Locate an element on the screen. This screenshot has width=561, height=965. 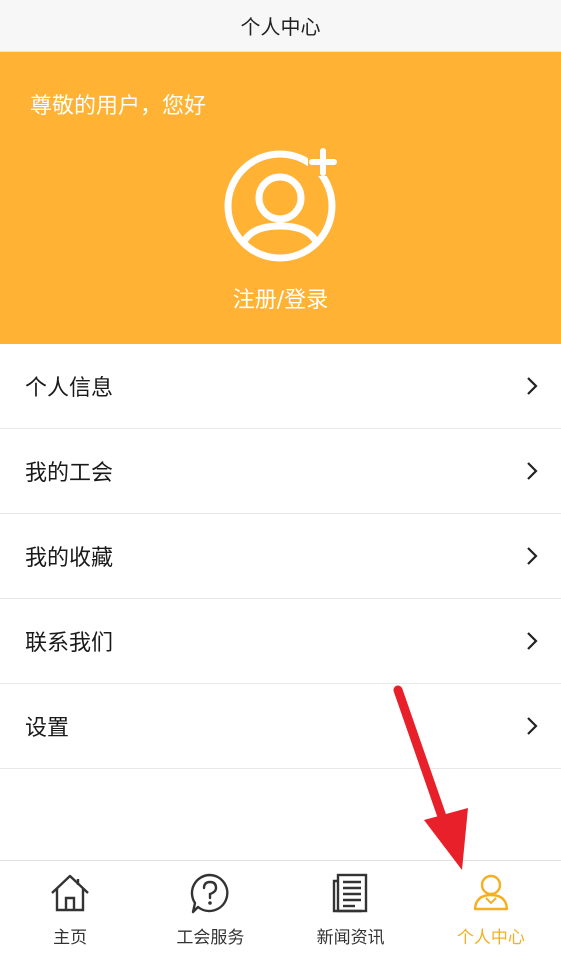
tab-label: 新闻资讯 is located at coordinates (350, 938).